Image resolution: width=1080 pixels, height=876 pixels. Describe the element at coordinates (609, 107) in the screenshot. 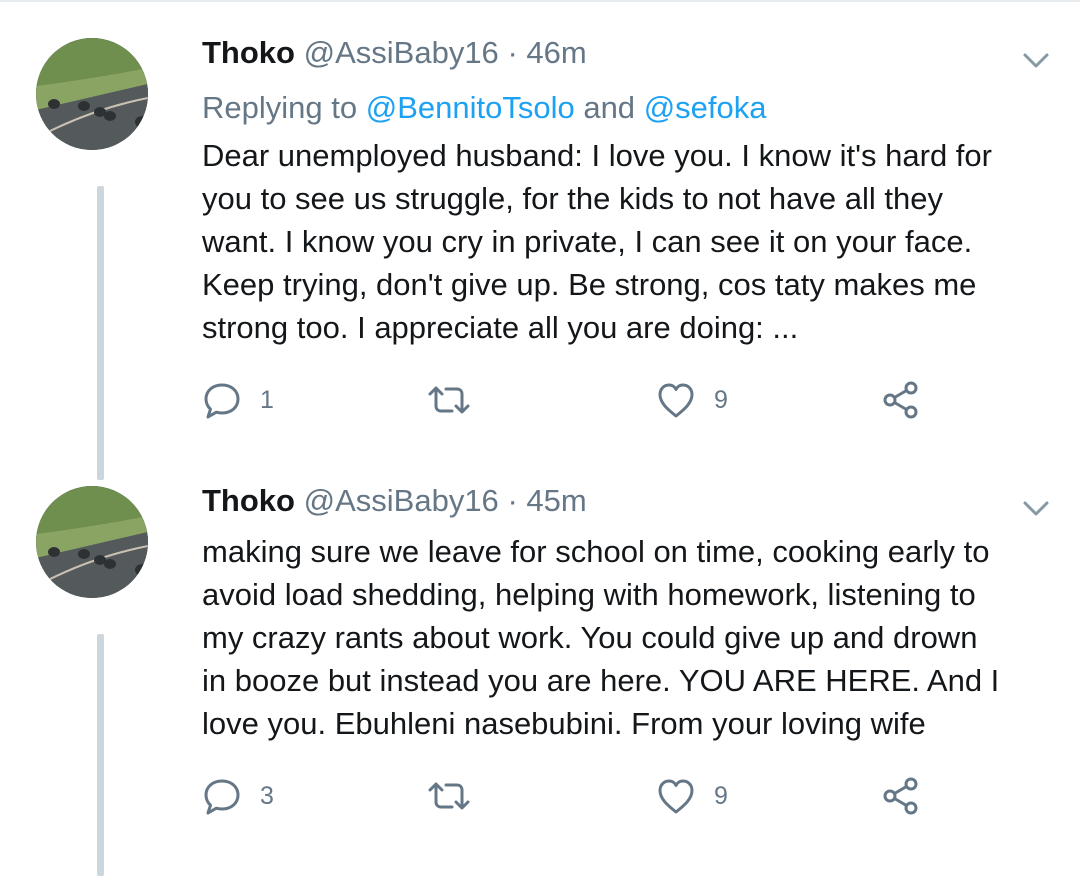

I see `replying-to-conjunction: and` at that location.